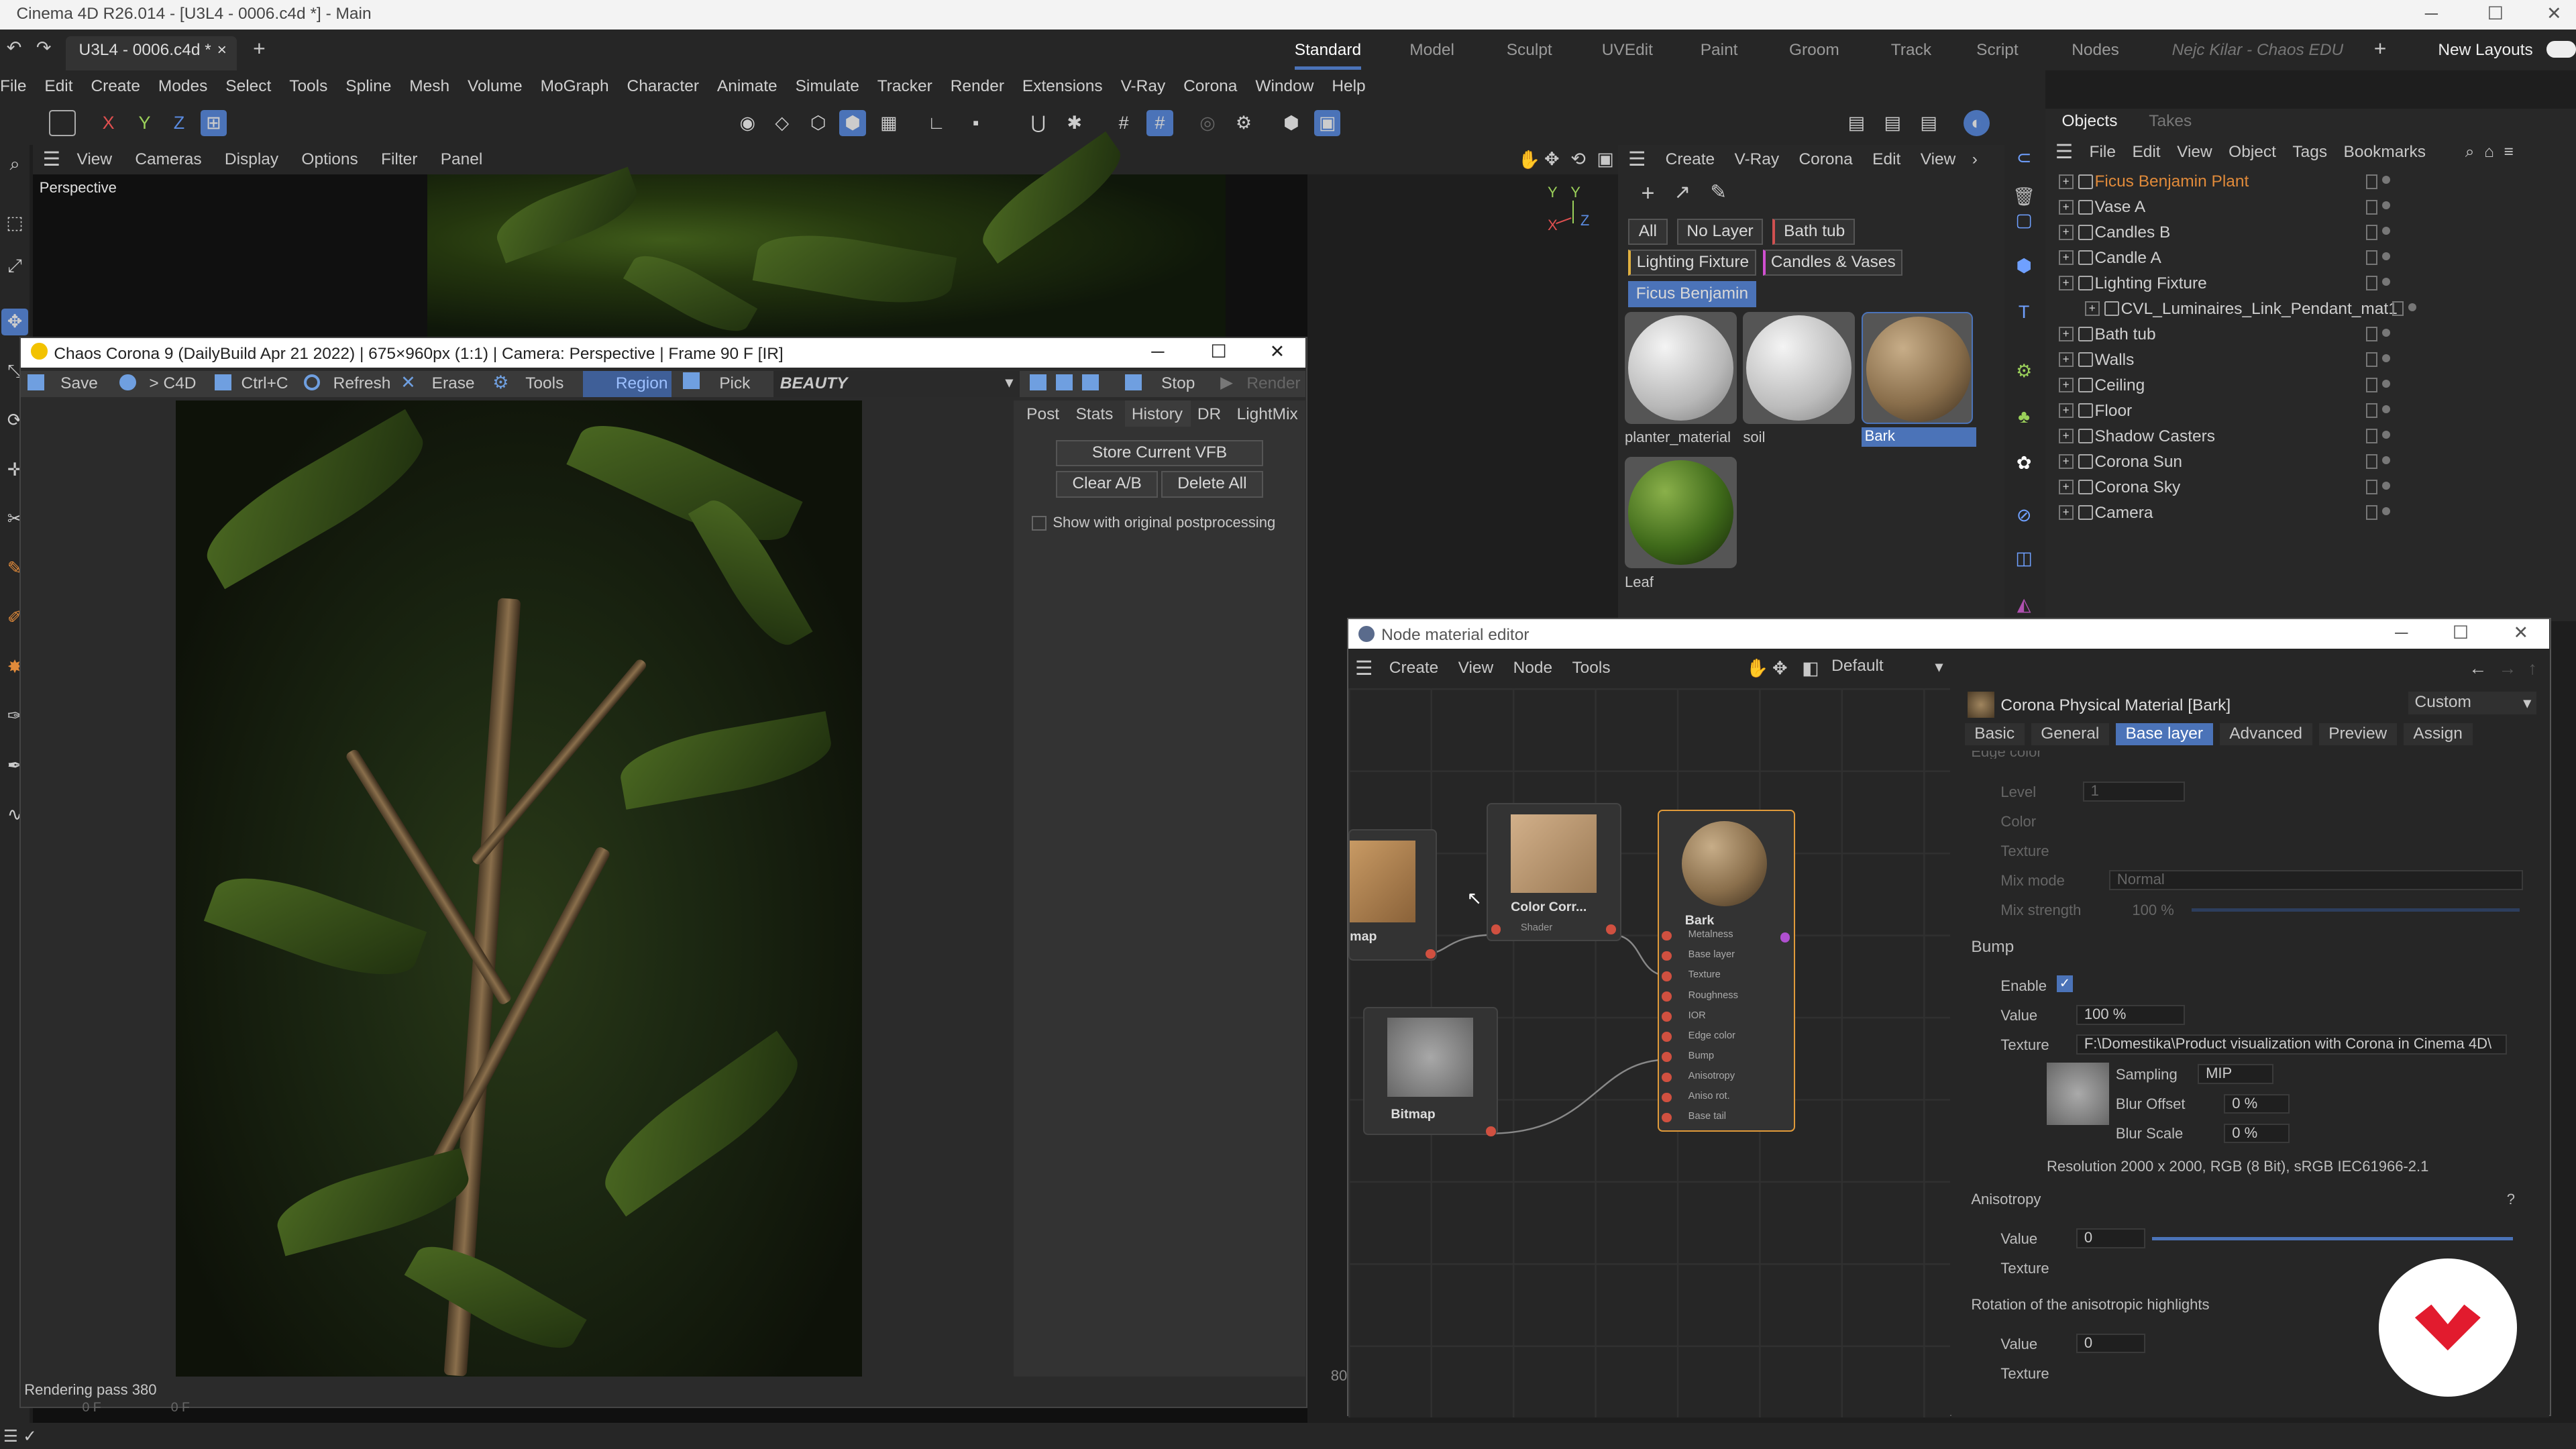 This screenshot has width=2576, height=1449. I want to click on nme-maximize-icon: ☐, so click(2461, 633).